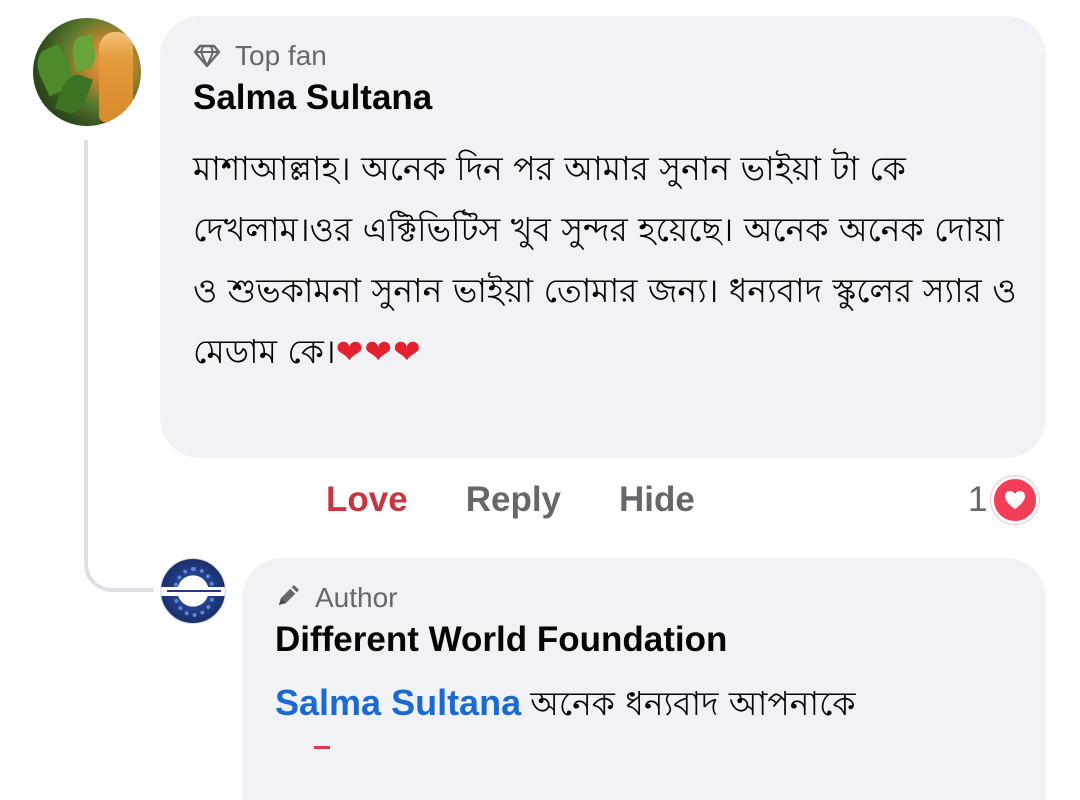  Describe the element at coordinates (398, 702) in the screenshot. I see `mention-link: Salma Sultana` at that location.